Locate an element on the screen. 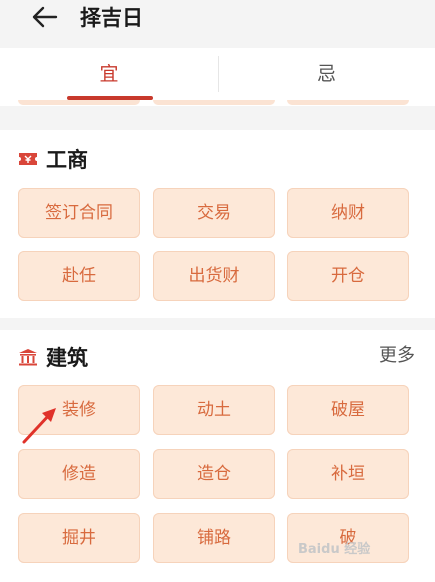 This screenshot has width=435, height=582. chip-qianding-hetong: 签订合同 is located at coordinates (79, 213).